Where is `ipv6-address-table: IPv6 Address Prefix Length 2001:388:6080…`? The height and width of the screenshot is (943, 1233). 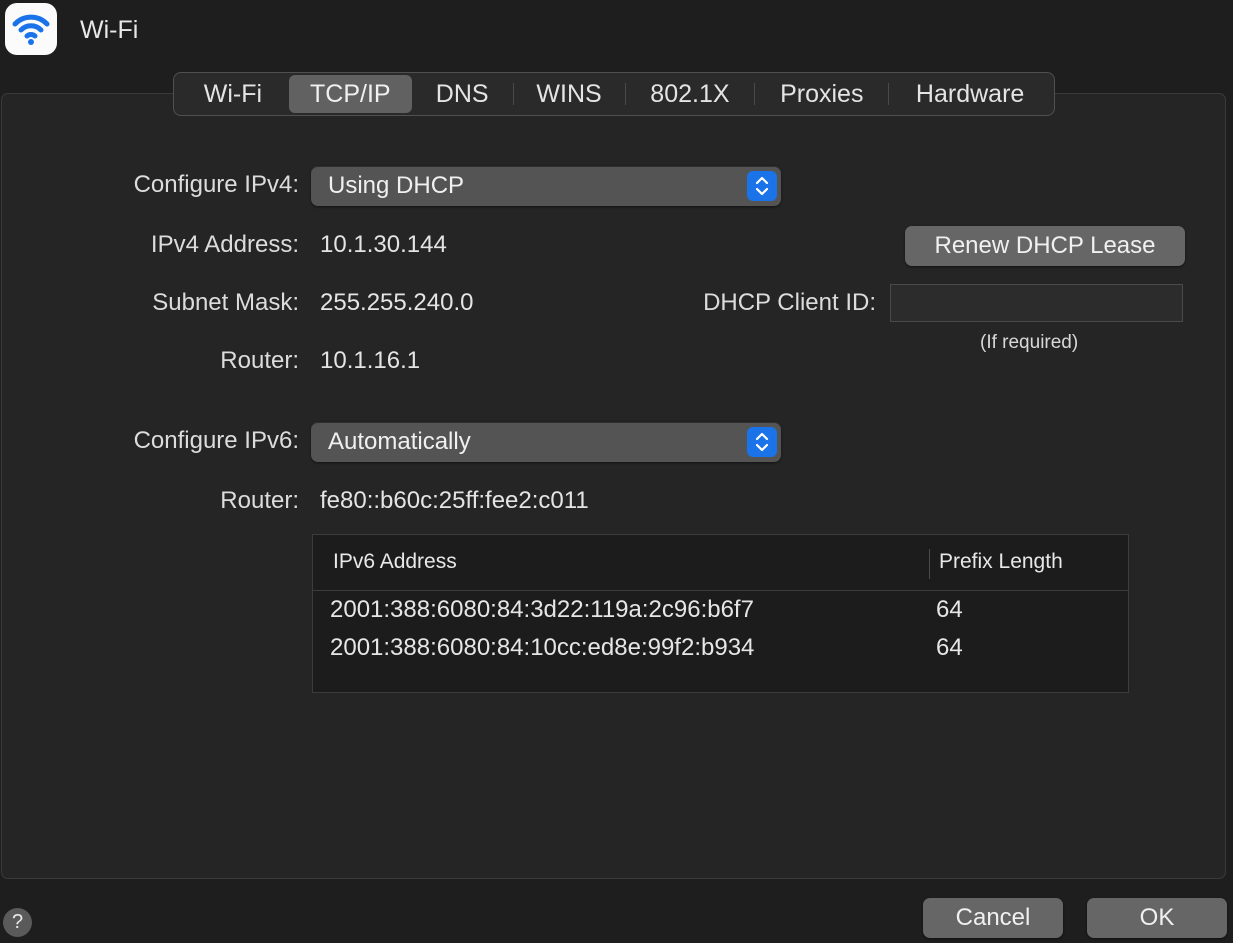 ipv6-address-table: IPv6 Address Prefix Length 2001:388:6080… is located at coordinates (720, 613).